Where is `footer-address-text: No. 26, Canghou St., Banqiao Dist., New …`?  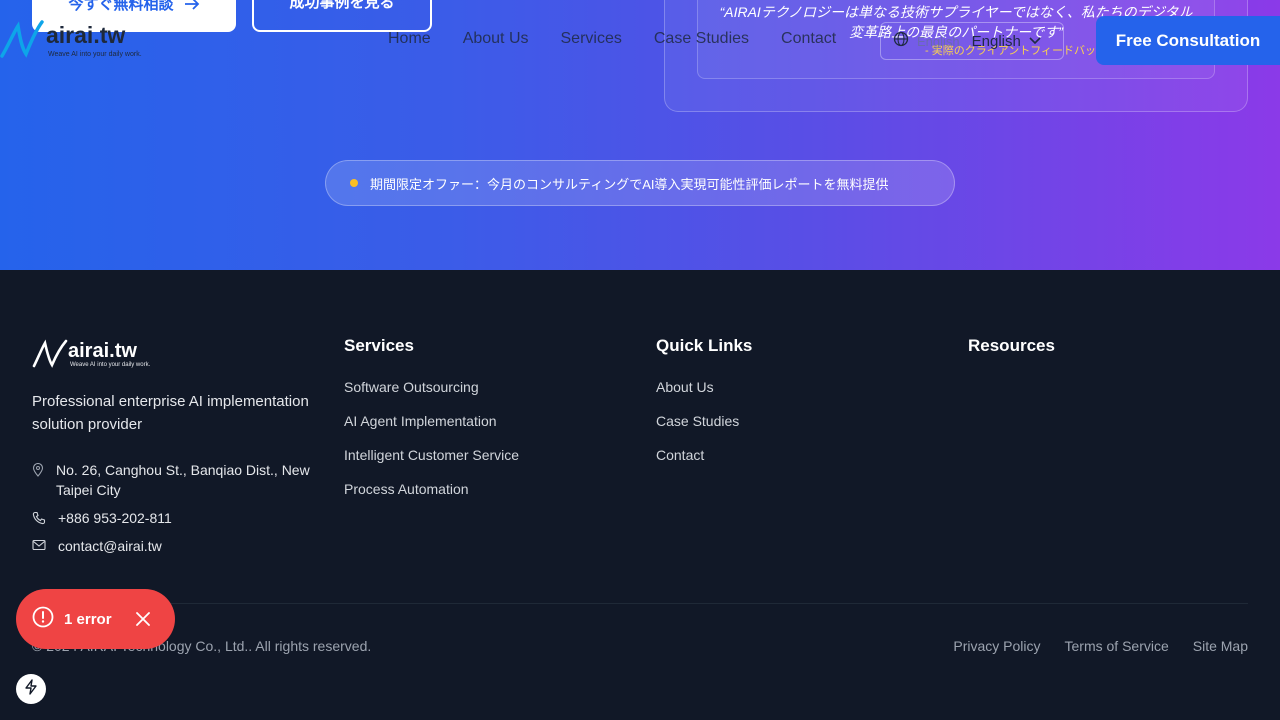 footer-address-text: No. 26, Canghou St., Banqiao Dist., New … is located at coordinates (183, 480).